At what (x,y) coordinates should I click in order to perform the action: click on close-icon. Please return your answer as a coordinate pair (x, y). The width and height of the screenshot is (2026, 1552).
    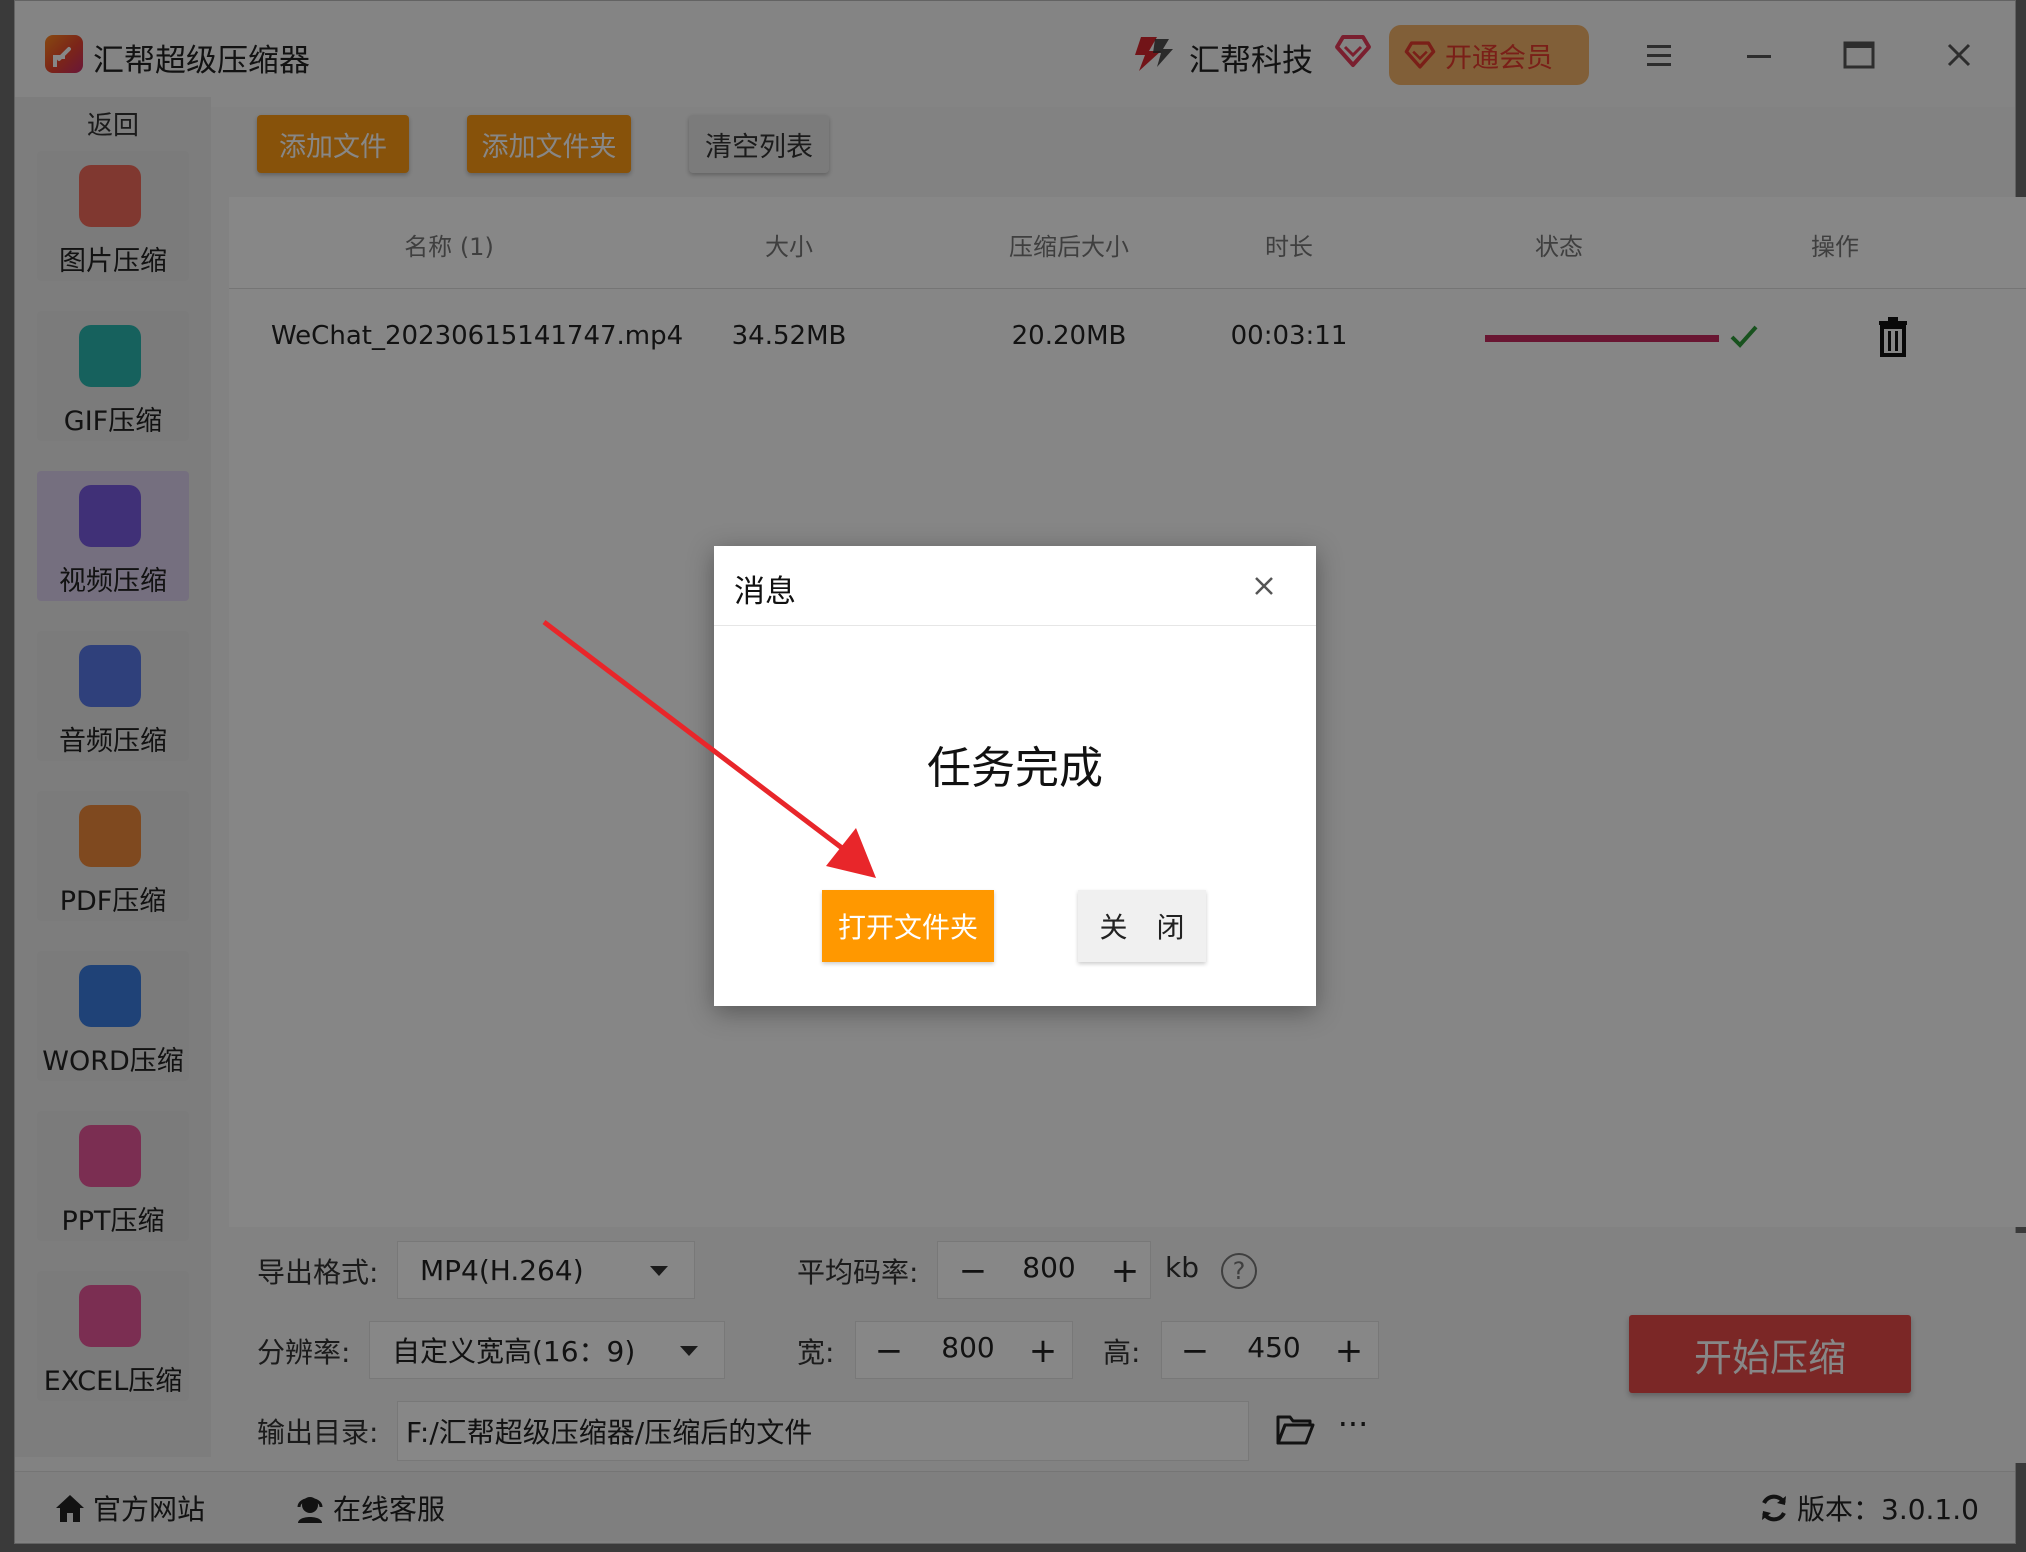
    Looking at the image, I should click on (1264, 586).